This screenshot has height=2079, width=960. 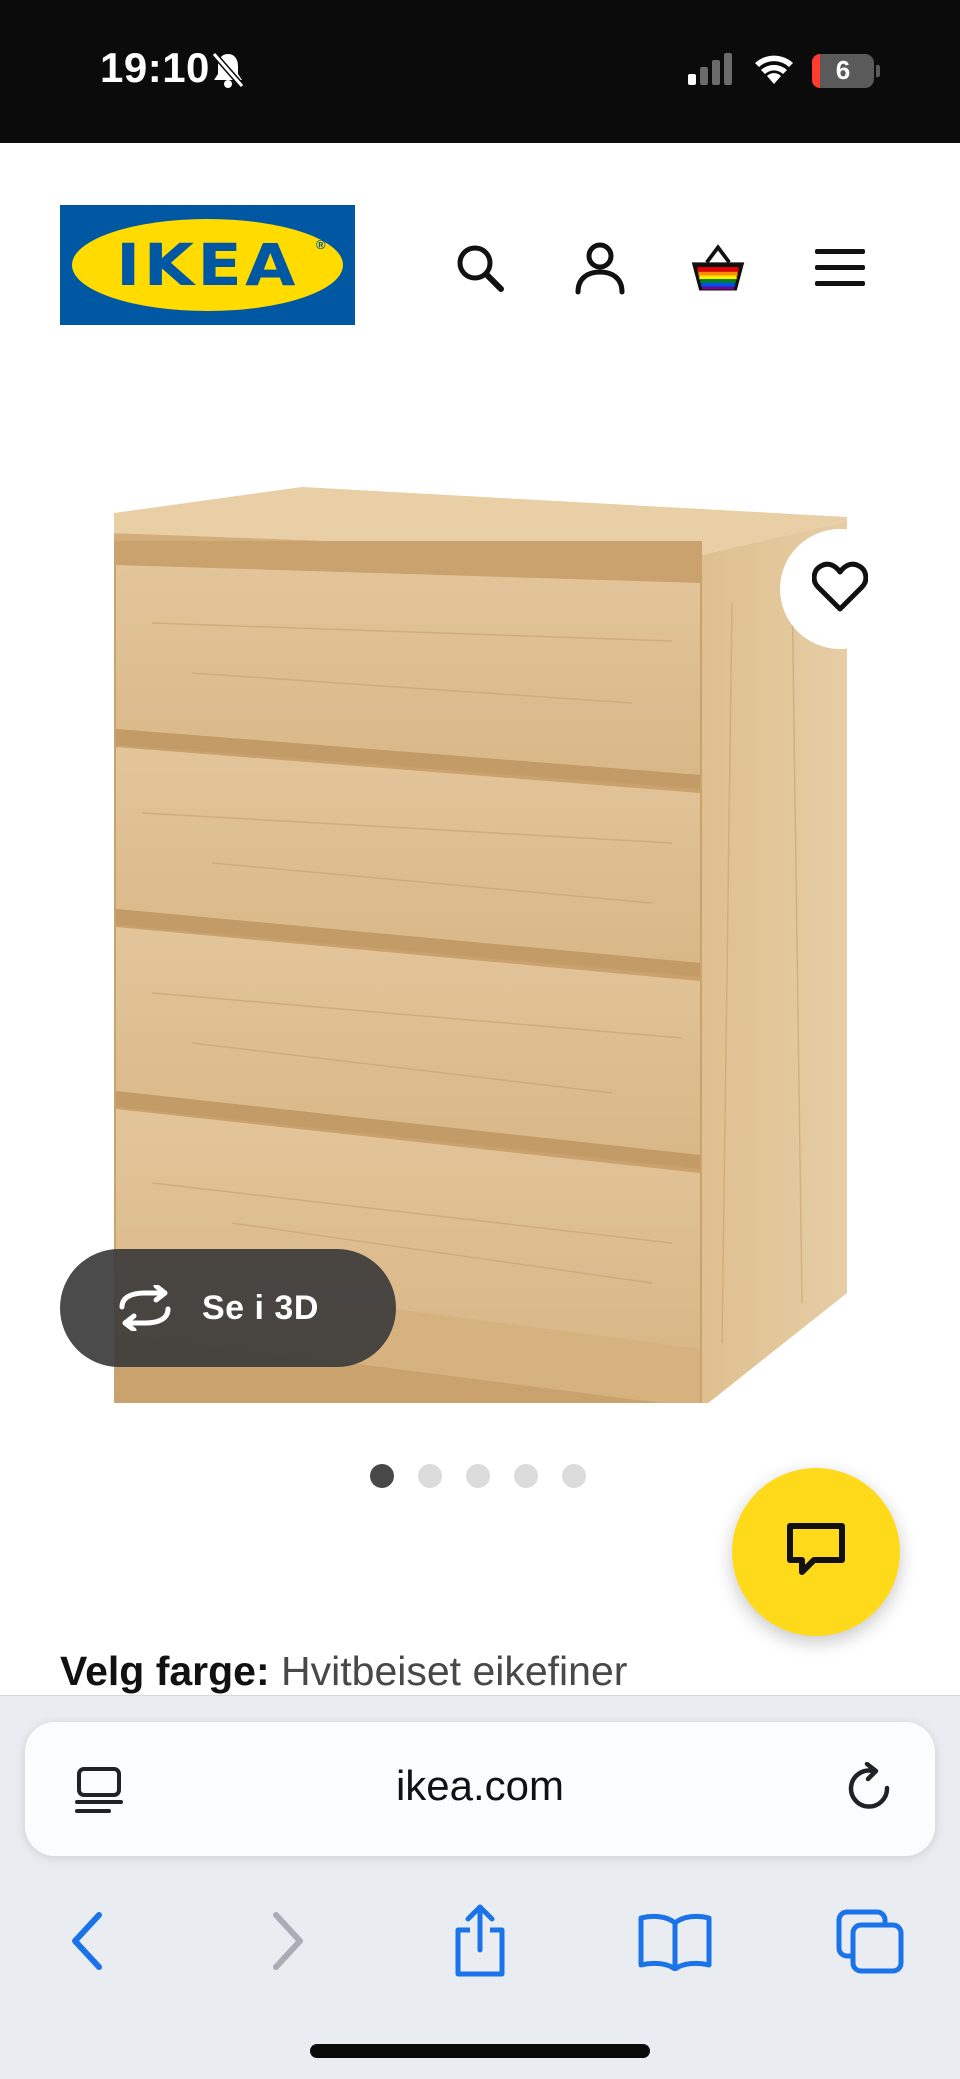 What do you see at coordinates (480, 1786) in the screenshot?
I see `url-text: ikea.com` at bounding box center [480, 1786].